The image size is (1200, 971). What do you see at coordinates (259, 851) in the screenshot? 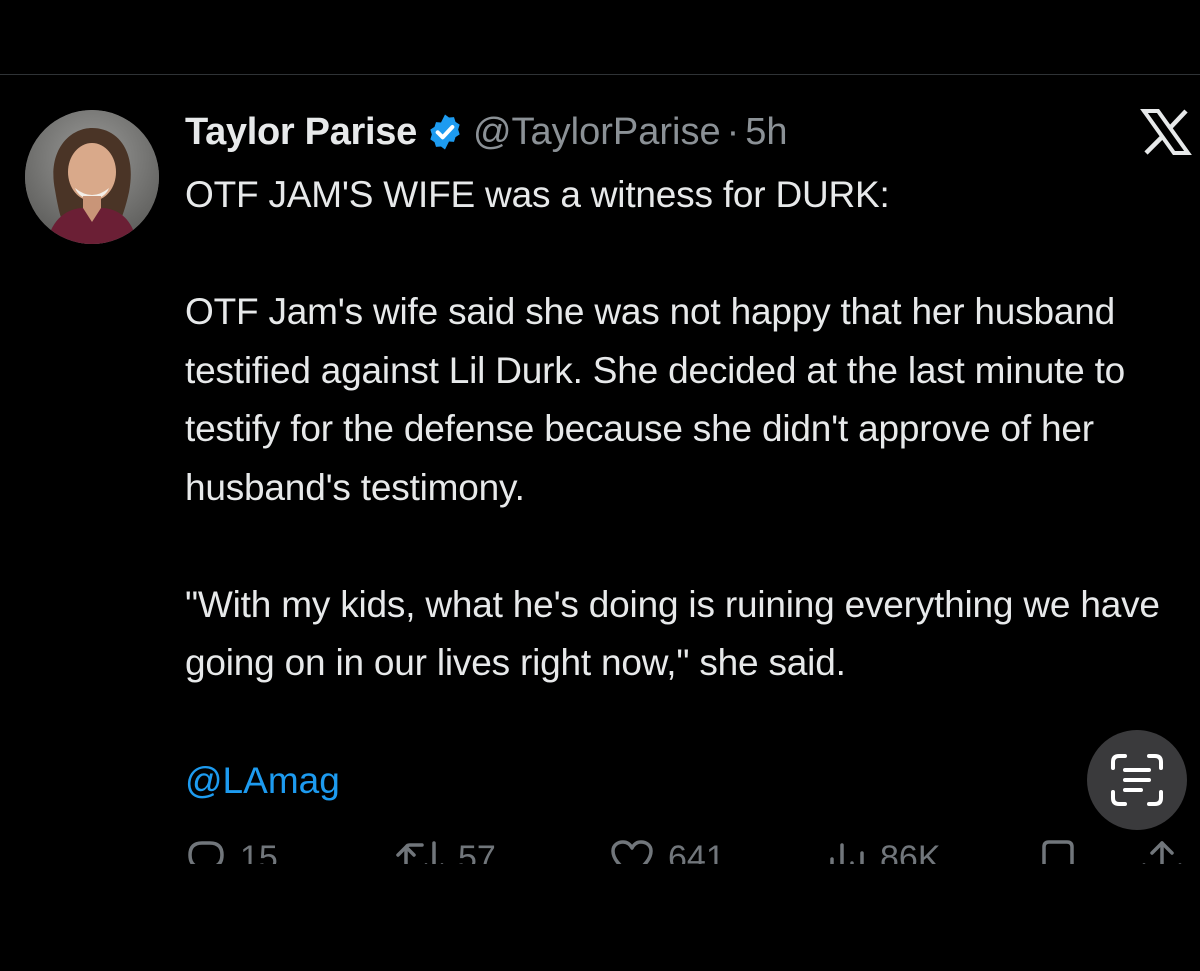
I see `reply-count: 15` at bounding box center [259, 851].